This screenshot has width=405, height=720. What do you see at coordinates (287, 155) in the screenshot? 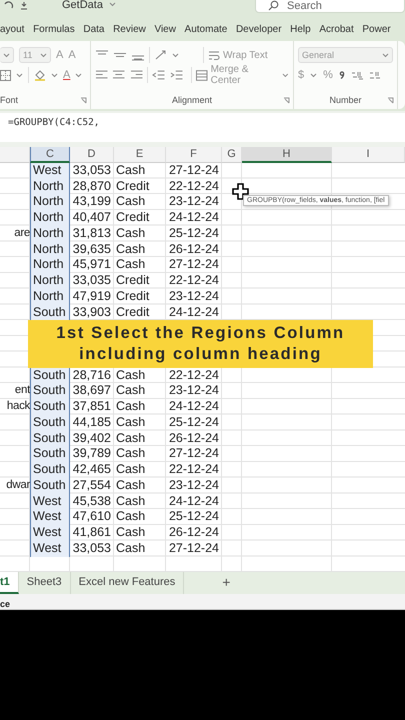
I see `column-header: H` at bounding box center [287, 155].